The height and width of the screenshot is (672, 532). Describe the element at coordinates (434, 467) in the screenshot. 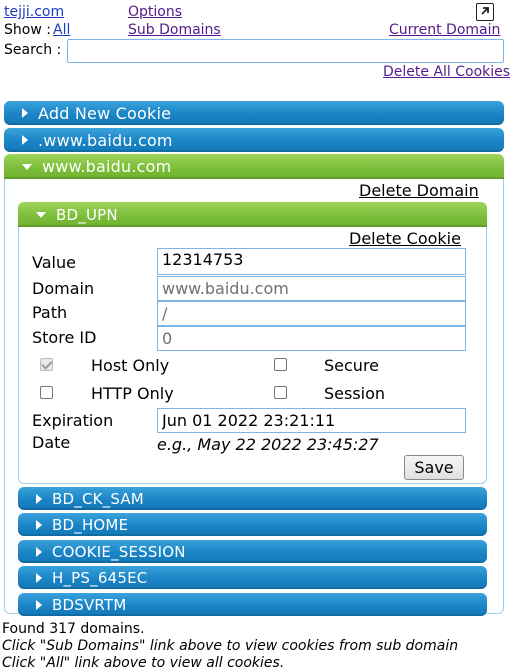

I see `save-button: Save` at that location.